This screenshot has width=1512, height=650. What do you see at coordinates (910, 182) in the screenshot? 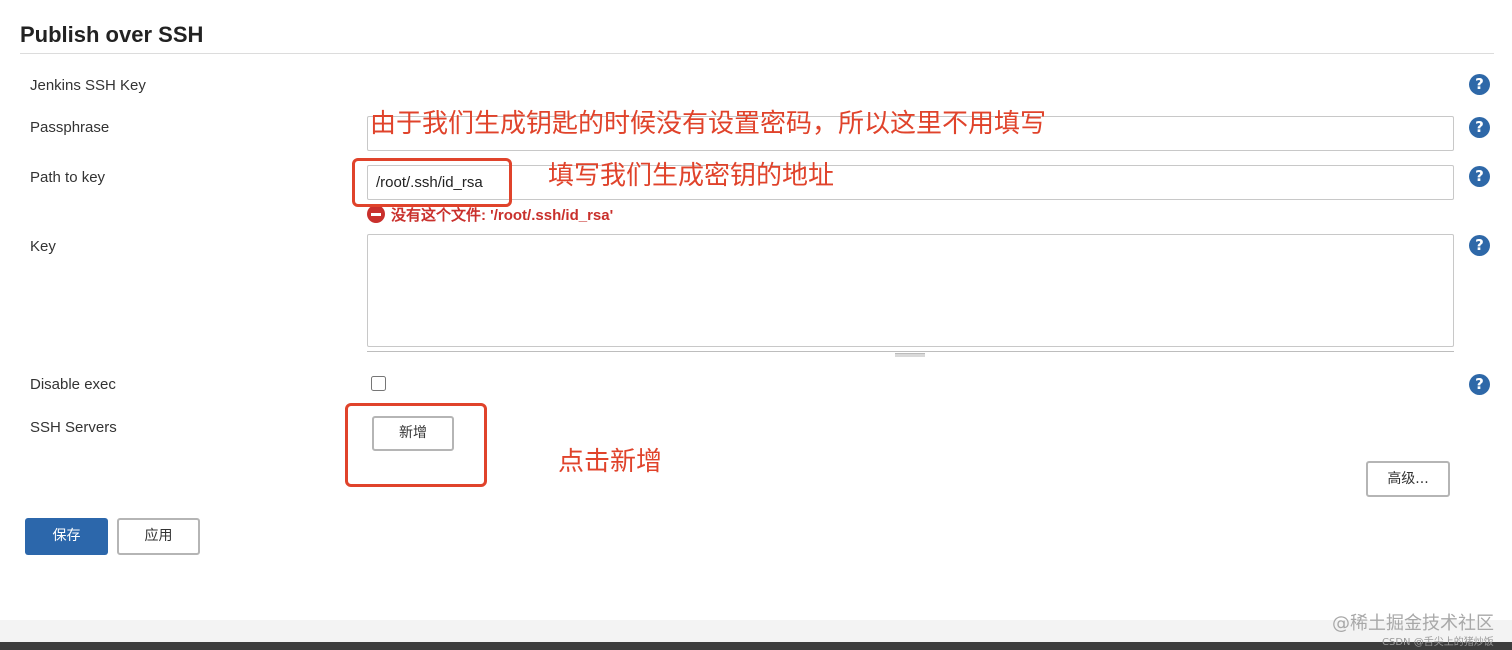
I see `path-to-key-input` at bounding box center [910, 182].